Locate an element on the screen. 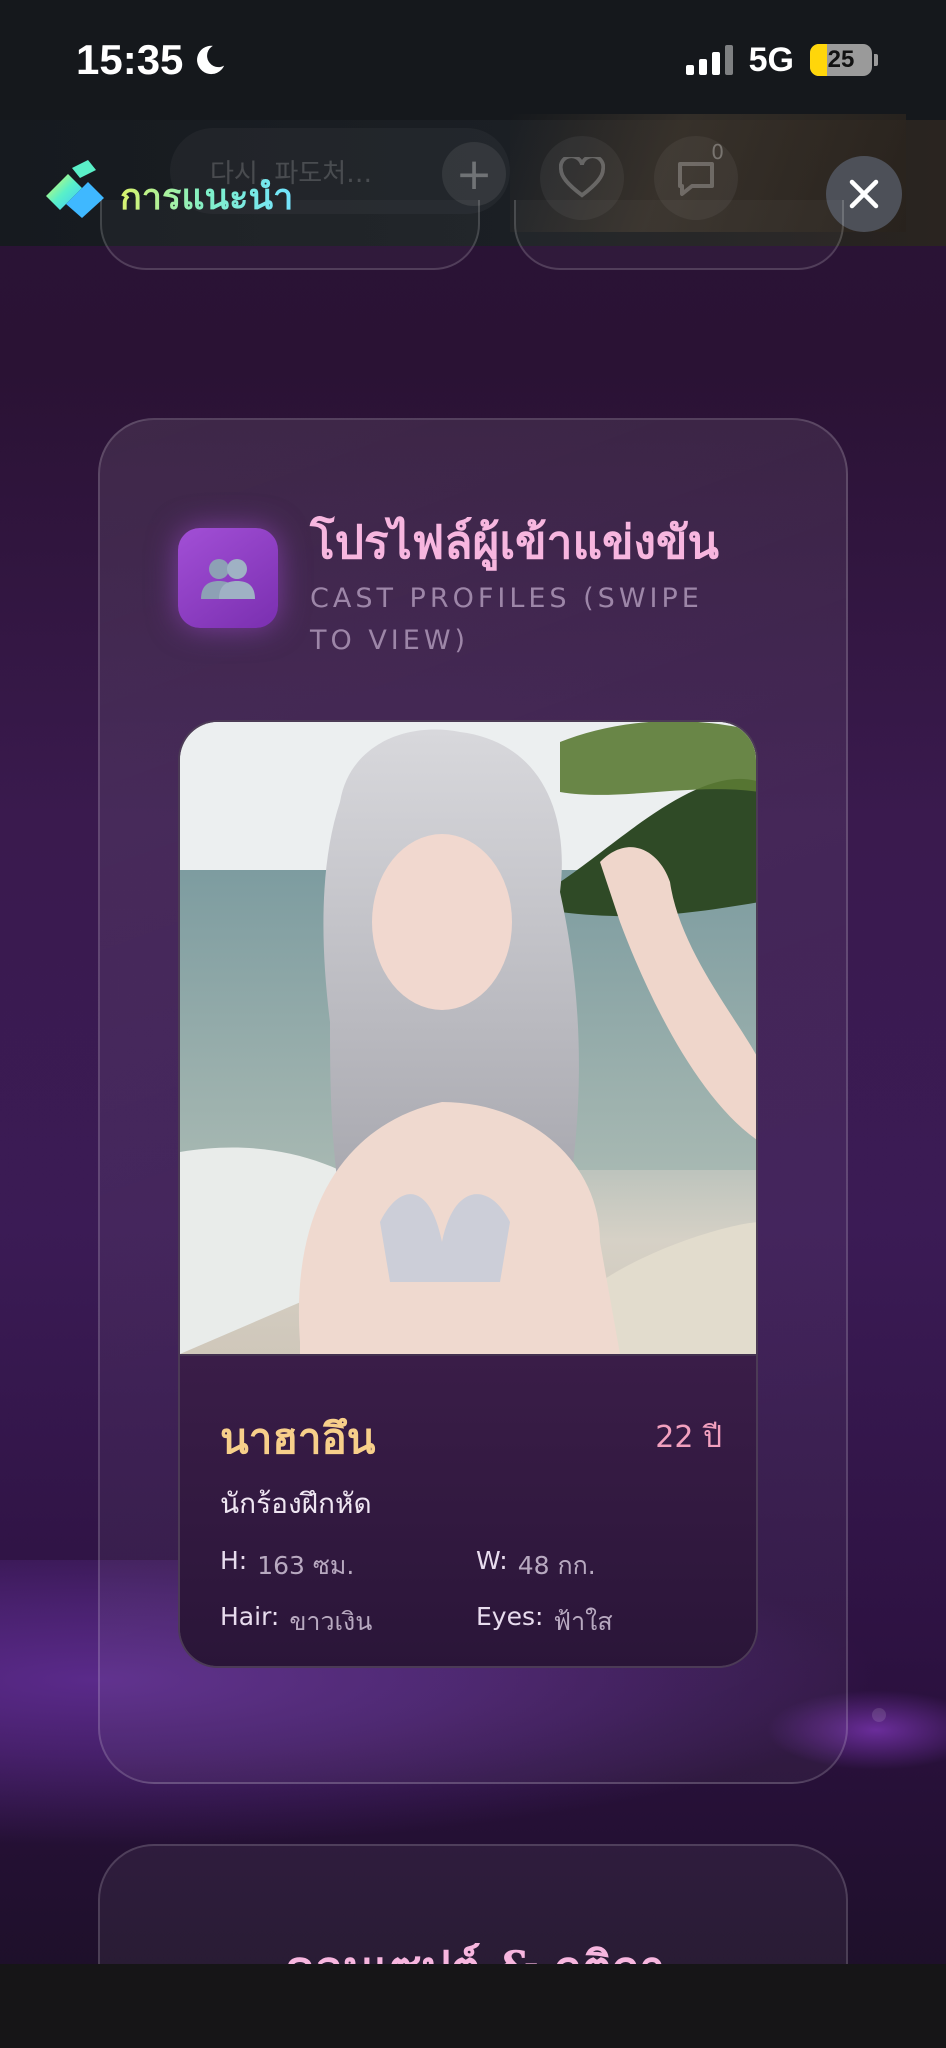 Image resolution: width=946 pixels, height=2048 pixels. stat-hair-value: ขาวเงิน is located at coordinates (331, 1621).